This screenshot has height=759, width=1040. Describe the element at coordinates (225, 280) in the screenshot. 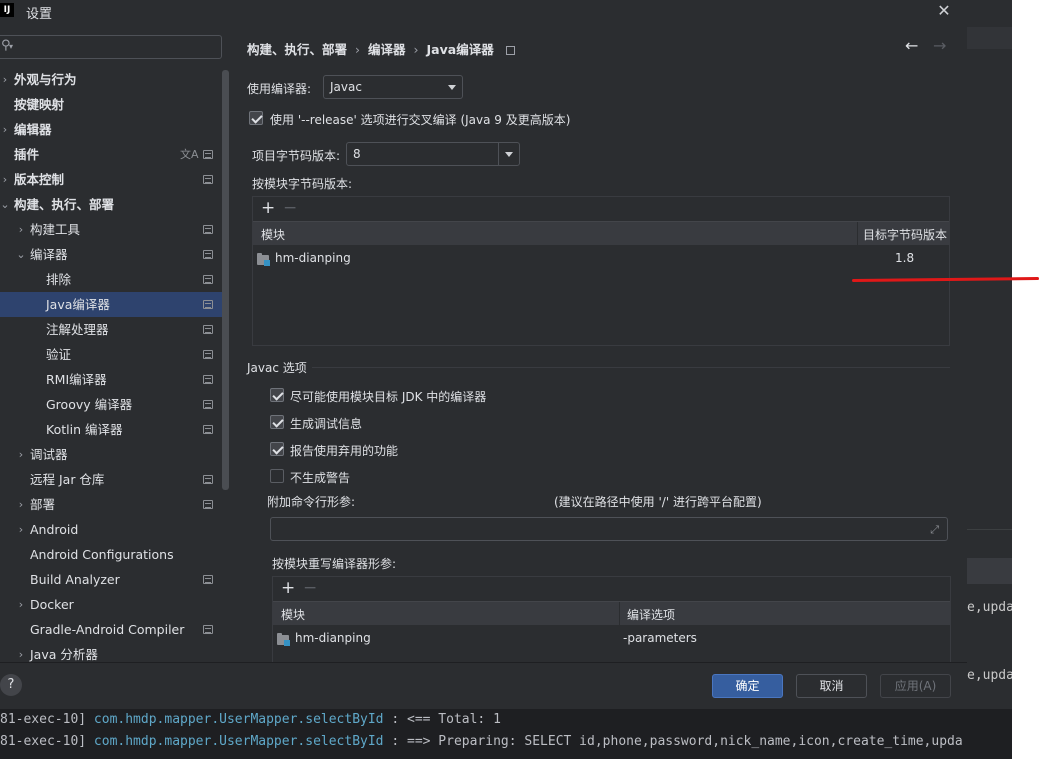

I see `scrollbar-thumb` at that location.